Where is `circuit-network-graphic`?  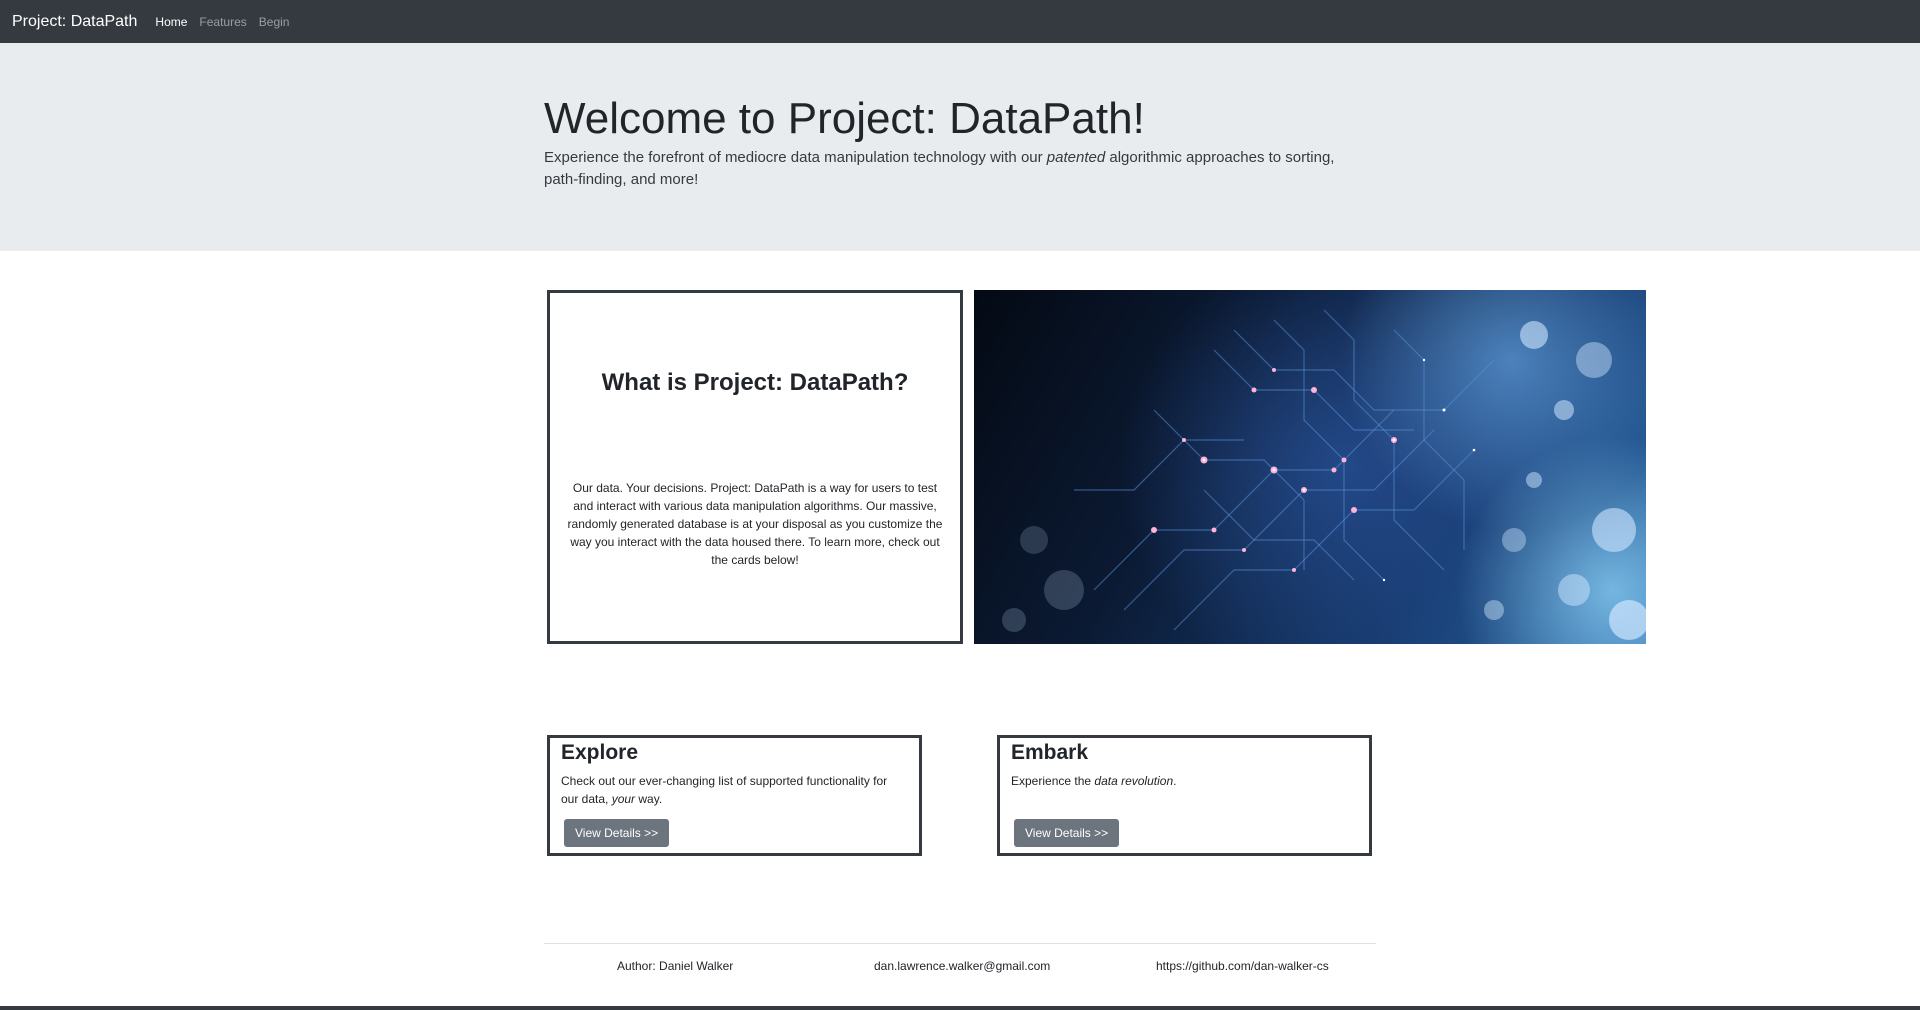 circuit-network-graphic is located at coordinates (1324, 474).